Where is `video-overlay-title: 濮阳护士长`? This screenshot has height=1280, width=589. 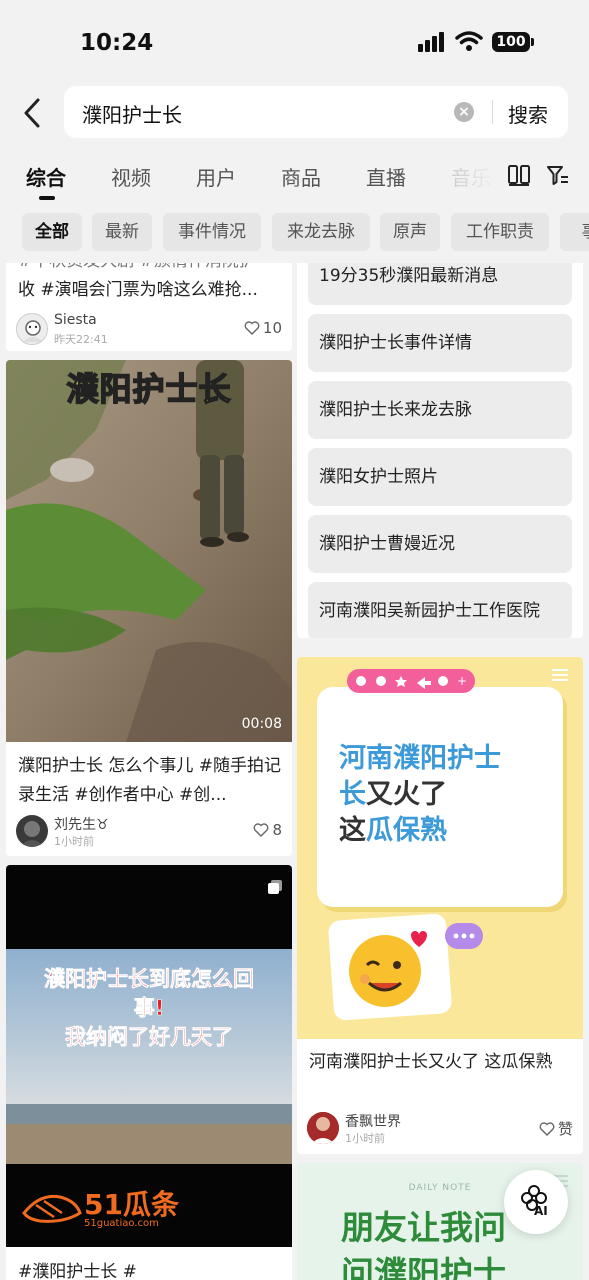 video-overlay-title: 濮阳护士长 is located at coordinates (149, 389).